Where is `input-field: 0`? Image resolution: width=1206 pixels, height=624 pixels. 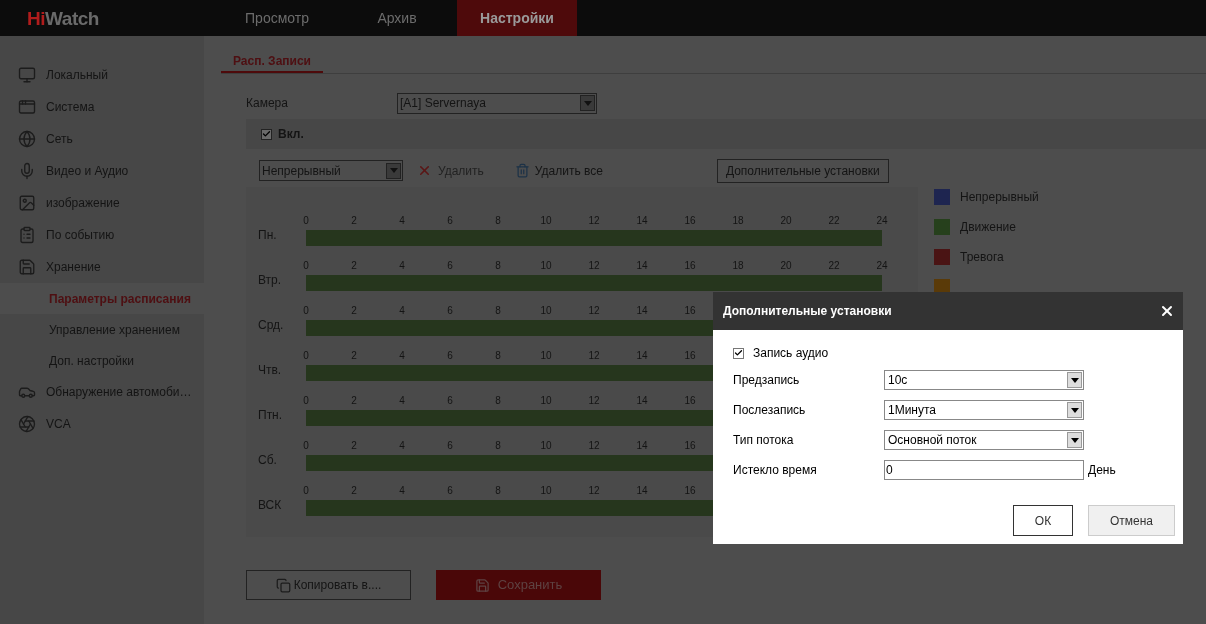 input-field: 0 is located at coordinates (984, 470).